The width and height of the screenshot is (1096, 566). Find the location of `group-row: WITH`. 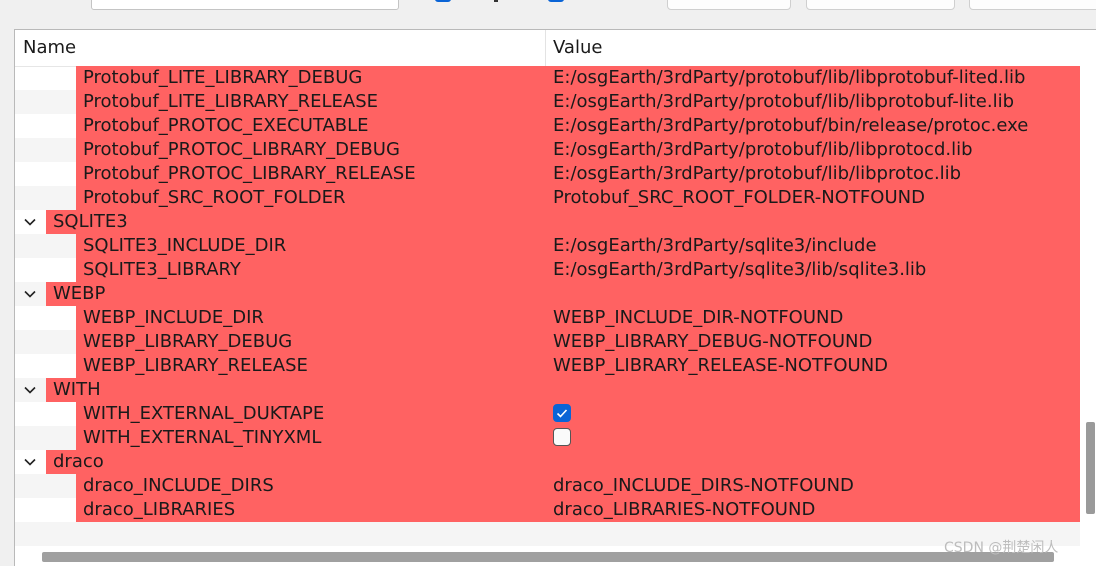

group-row: WITH is located at coordinates (547, 390).